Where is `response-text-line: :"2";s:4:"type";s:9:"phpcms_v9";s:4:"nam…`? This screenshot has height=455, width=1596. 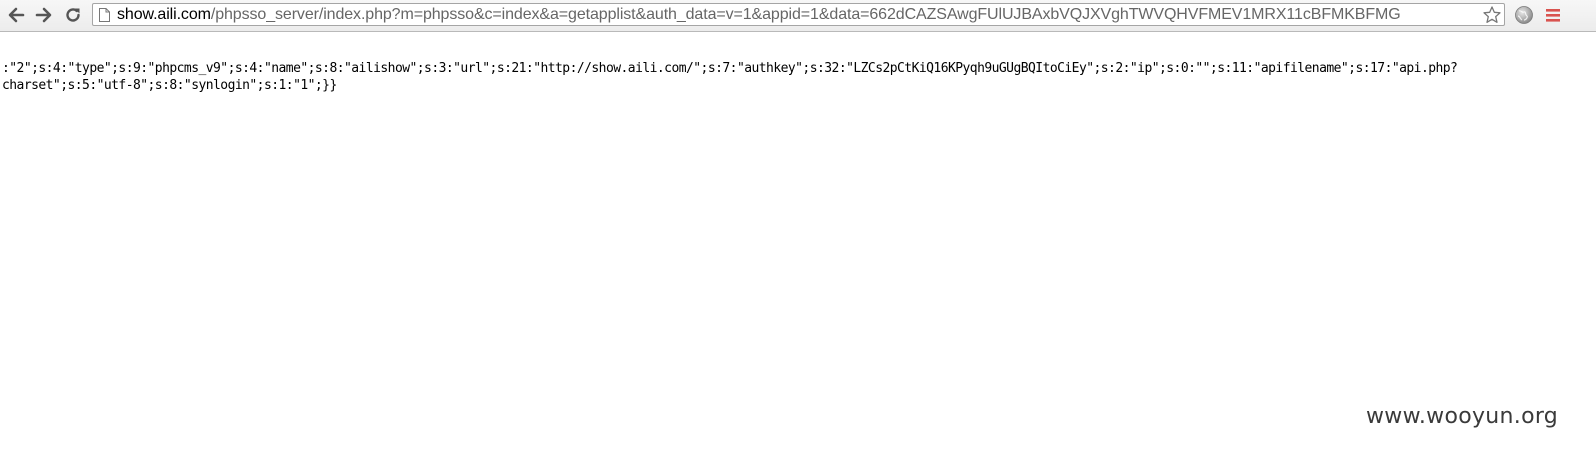 response-text-line: :"2";s:4:"type";s:9:"phpcms_v9";s:4:"nam… is located at coordinates (730, 68).